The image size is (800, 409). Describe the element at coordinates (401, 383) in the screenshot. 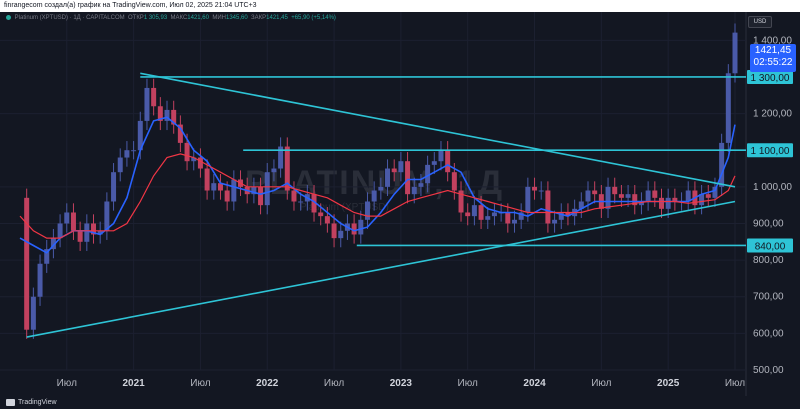

I see `x-tick-label: 2023` at that location.